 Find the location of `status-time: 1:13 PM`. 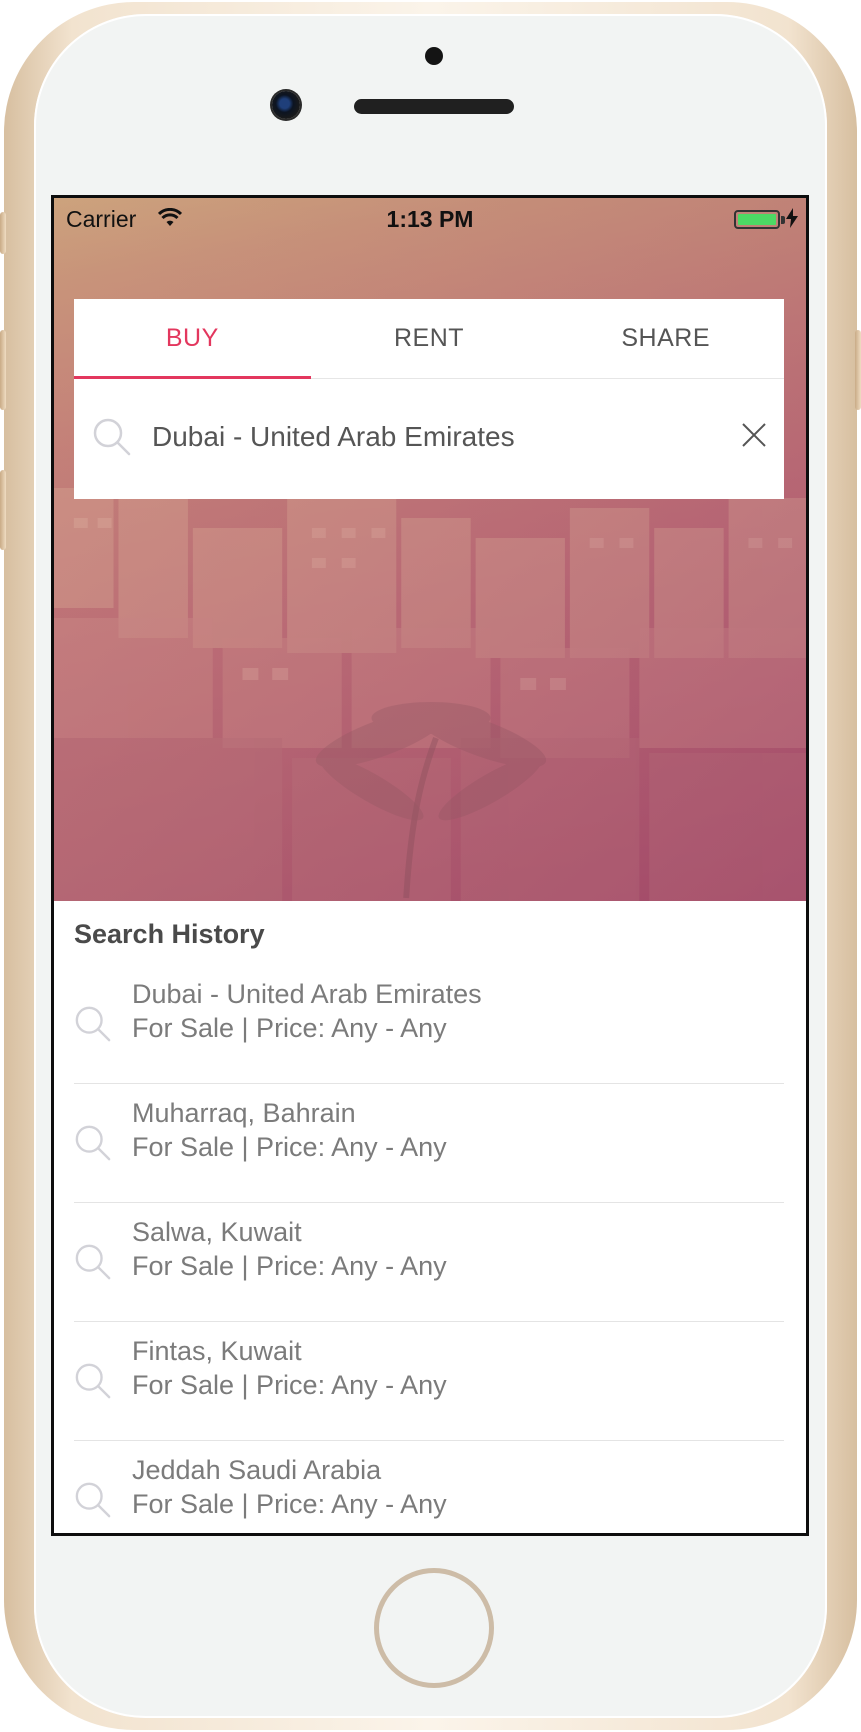

status-time: 1:13 PM is located at coordinates (430, 219).